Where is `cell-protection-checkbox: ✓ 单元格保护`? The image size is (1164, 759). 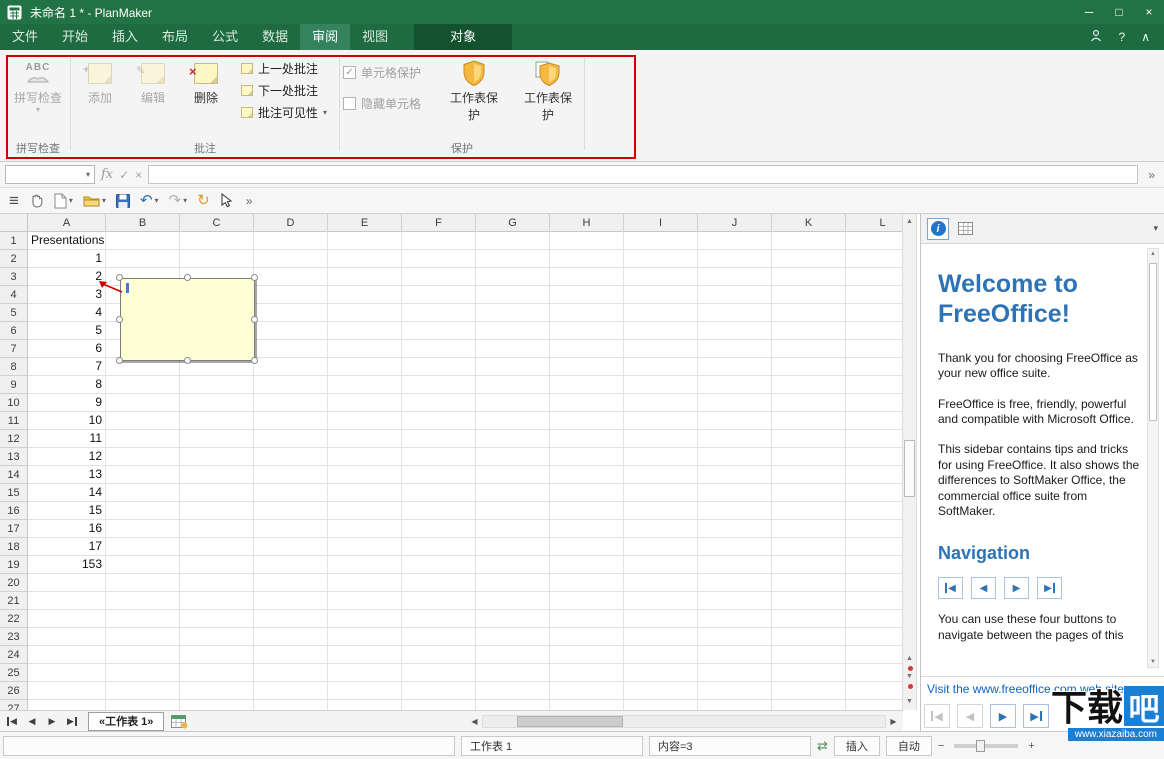
cell-protection-checkbox: ✓ 单元格保护 is located at coordinates (391, 72).